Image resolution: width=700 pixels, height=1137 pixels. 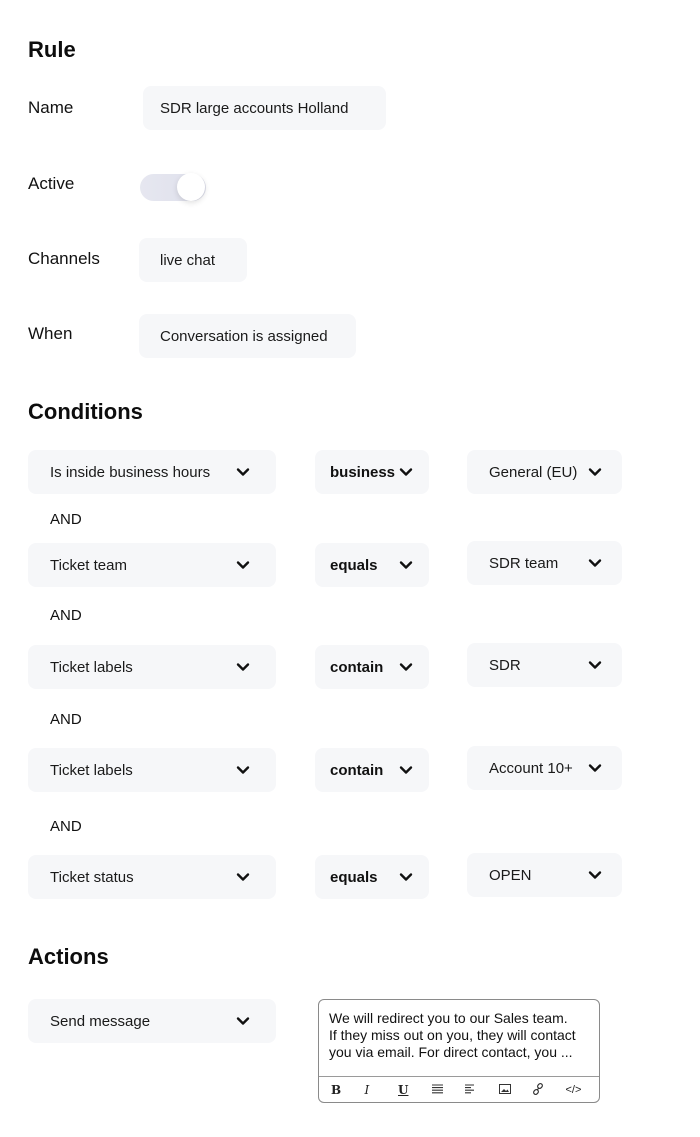 What do you see at coordinates (51, 183) in the screenshot?
I see `active-label: Active` at bounding box center [51, 183].